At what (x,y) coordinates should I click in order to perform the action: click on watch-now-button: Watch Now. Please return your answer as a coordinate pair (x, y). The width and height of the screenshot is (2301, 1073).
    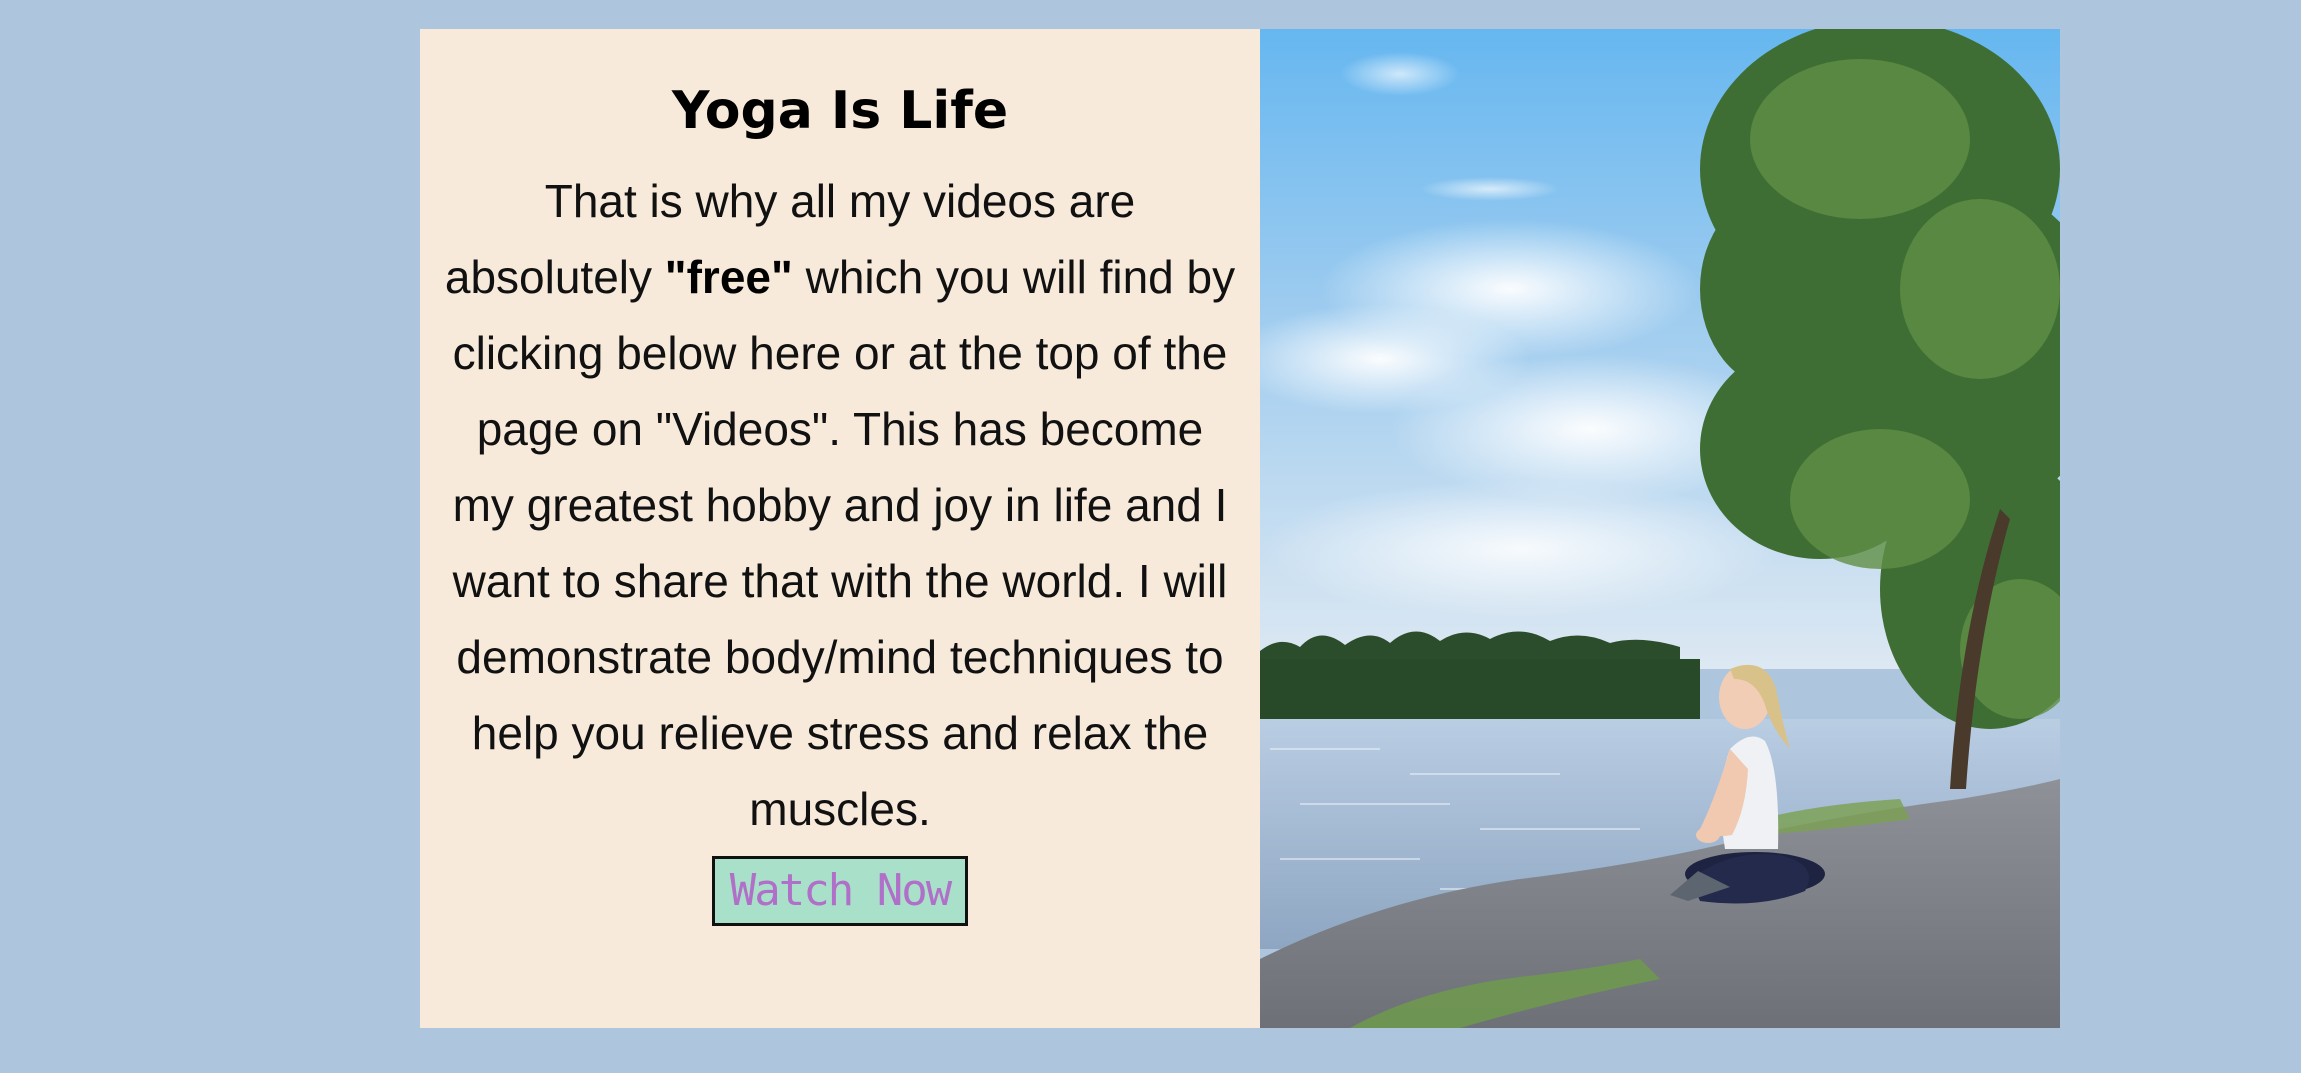
    Looking at the image, I should click on (840, 891).